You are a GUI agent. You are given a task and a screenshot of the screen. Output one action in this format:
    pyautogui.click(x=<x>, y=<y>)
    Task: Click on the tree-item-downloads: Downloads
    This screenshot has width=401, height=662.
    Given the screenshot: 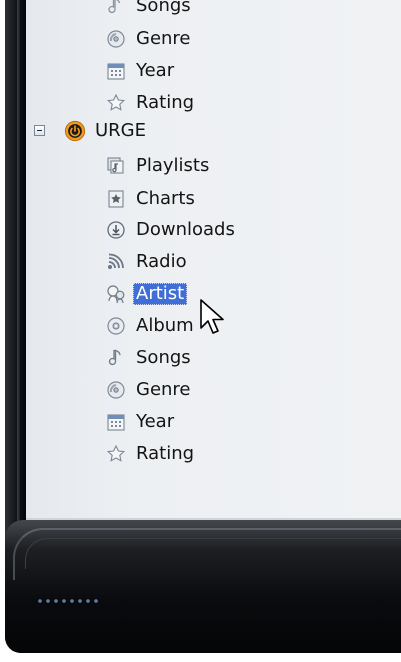 What is the action you would take?
    pyautogui.click(x=171, y=230)
    